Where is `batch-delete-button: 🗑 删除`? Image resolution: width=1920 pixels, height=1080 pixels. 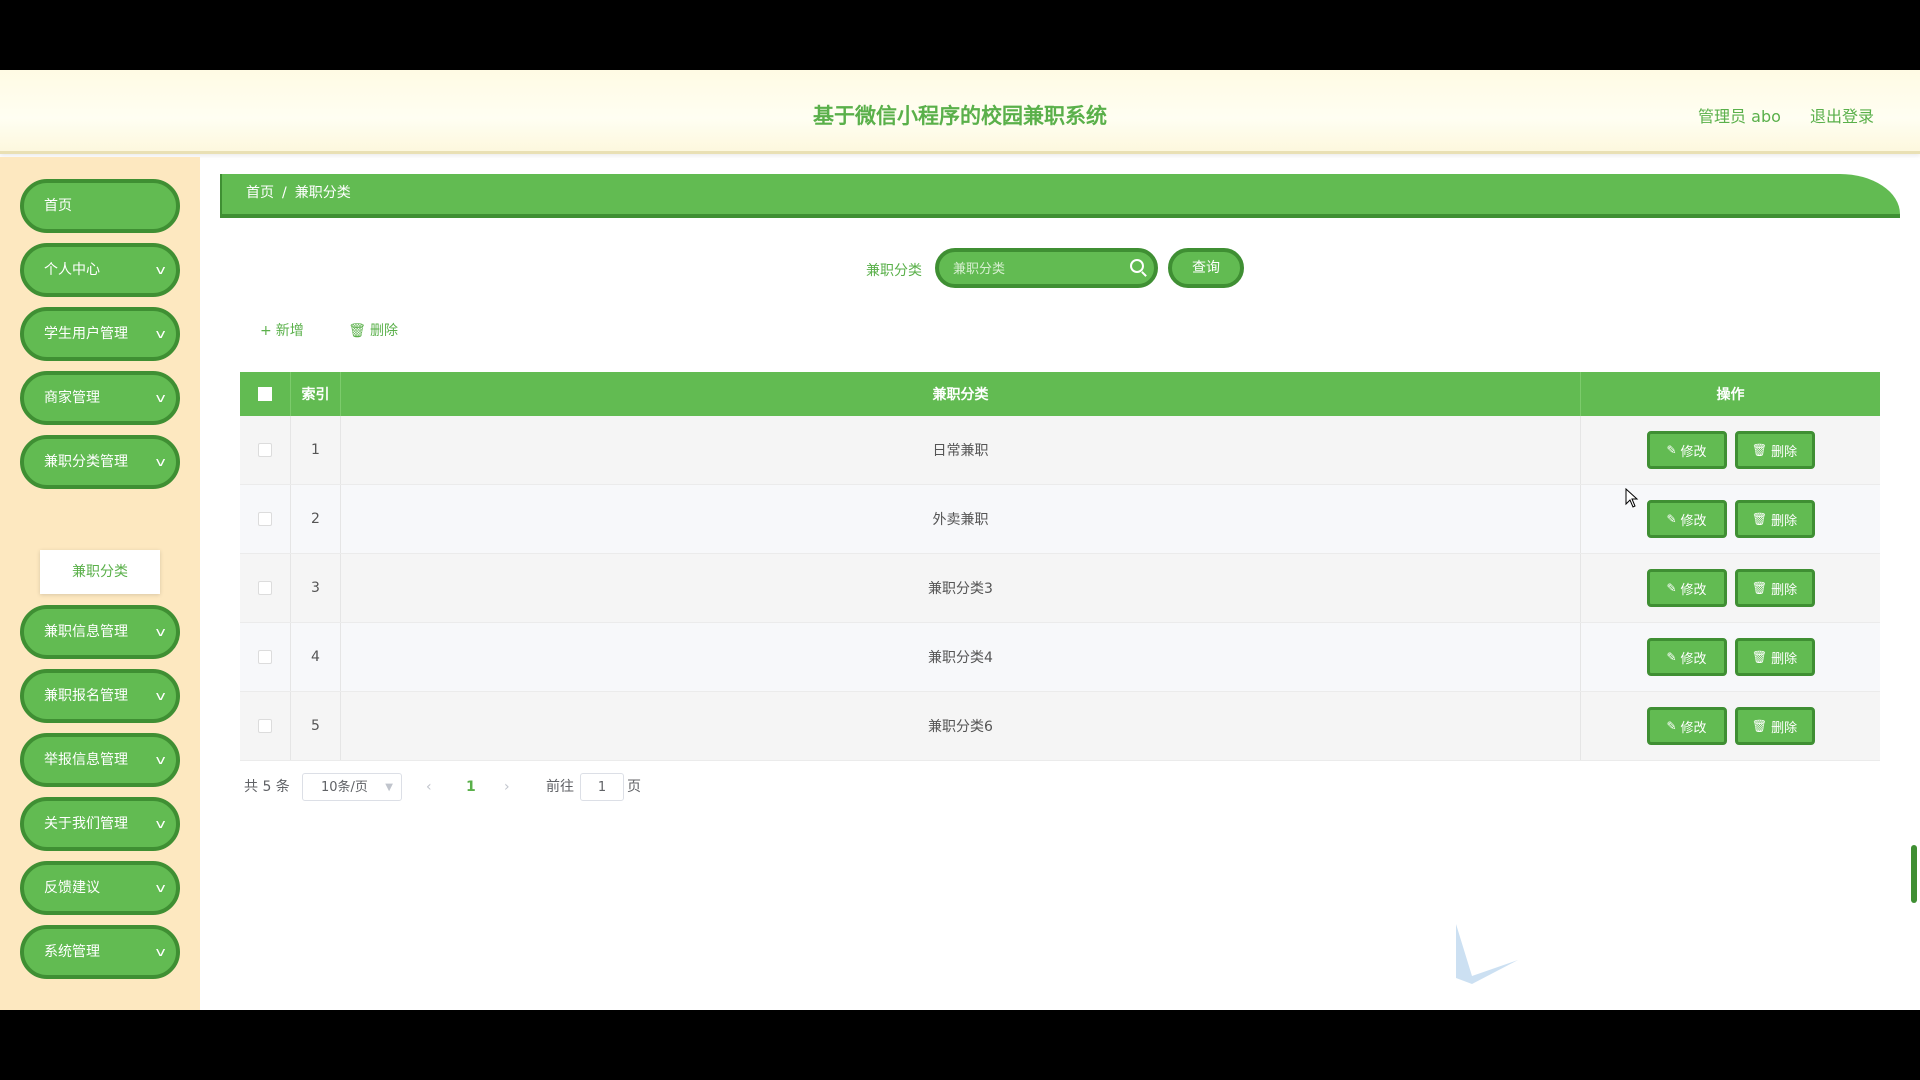 batch-delete-button: 🗑 删除 is located at coordinates (373, 330).